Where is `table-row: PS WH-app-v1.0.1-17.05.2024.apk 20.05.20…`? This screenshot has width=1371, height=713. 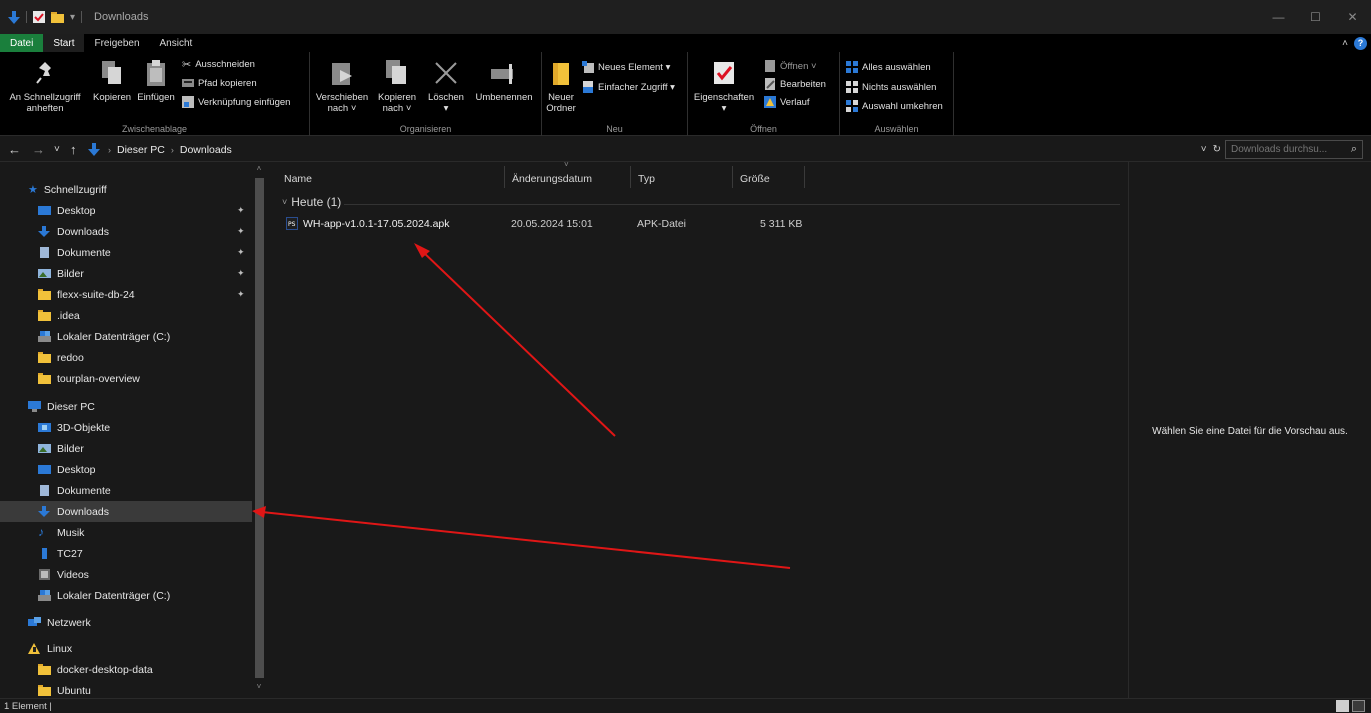 table-row: PS WH-app-v1.0.1-17.05.2024.apk 20.05.20… is located at coordinates (562, 224).